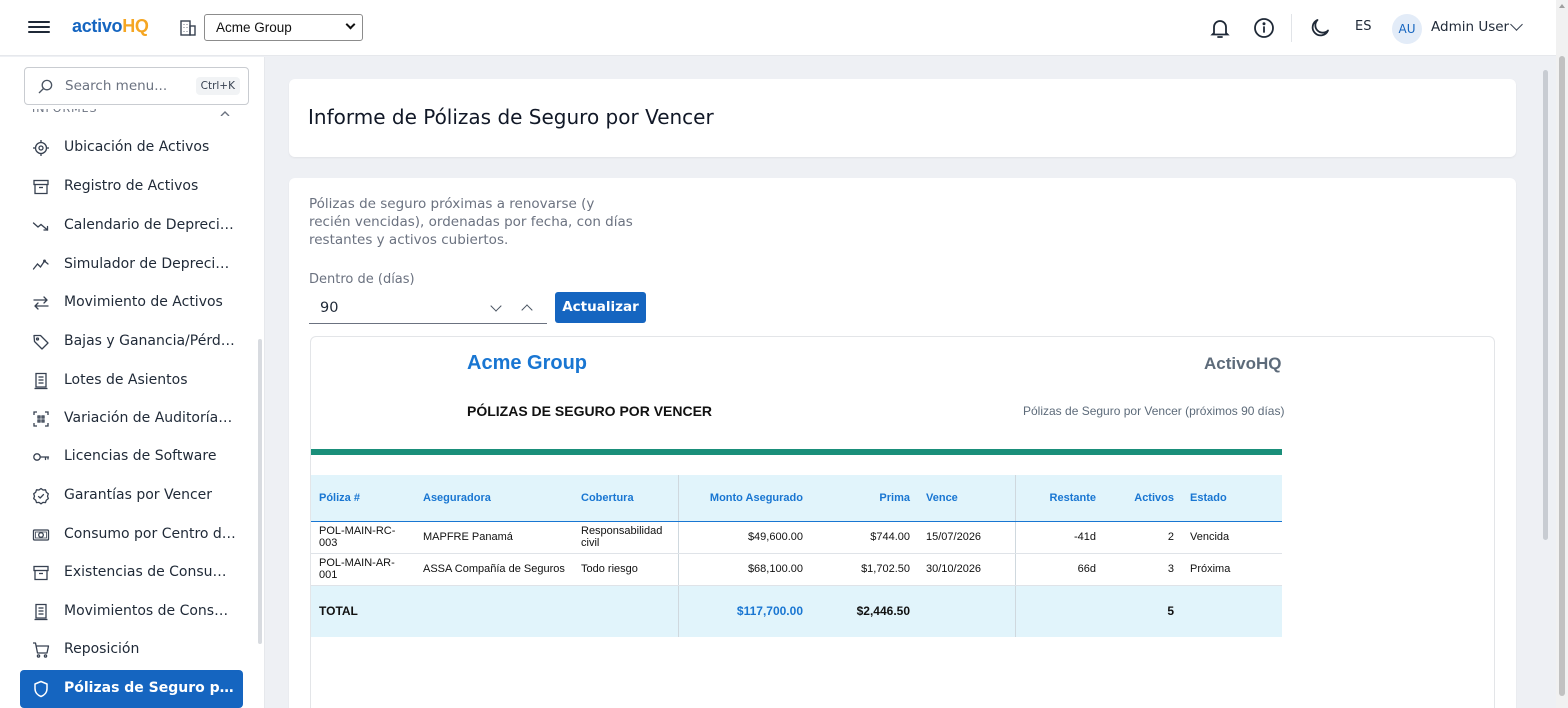 Image resolution: width=1568 pixels, height=708 pixels. I want to click on refresh-button: Actualizar, so click(600, 307).